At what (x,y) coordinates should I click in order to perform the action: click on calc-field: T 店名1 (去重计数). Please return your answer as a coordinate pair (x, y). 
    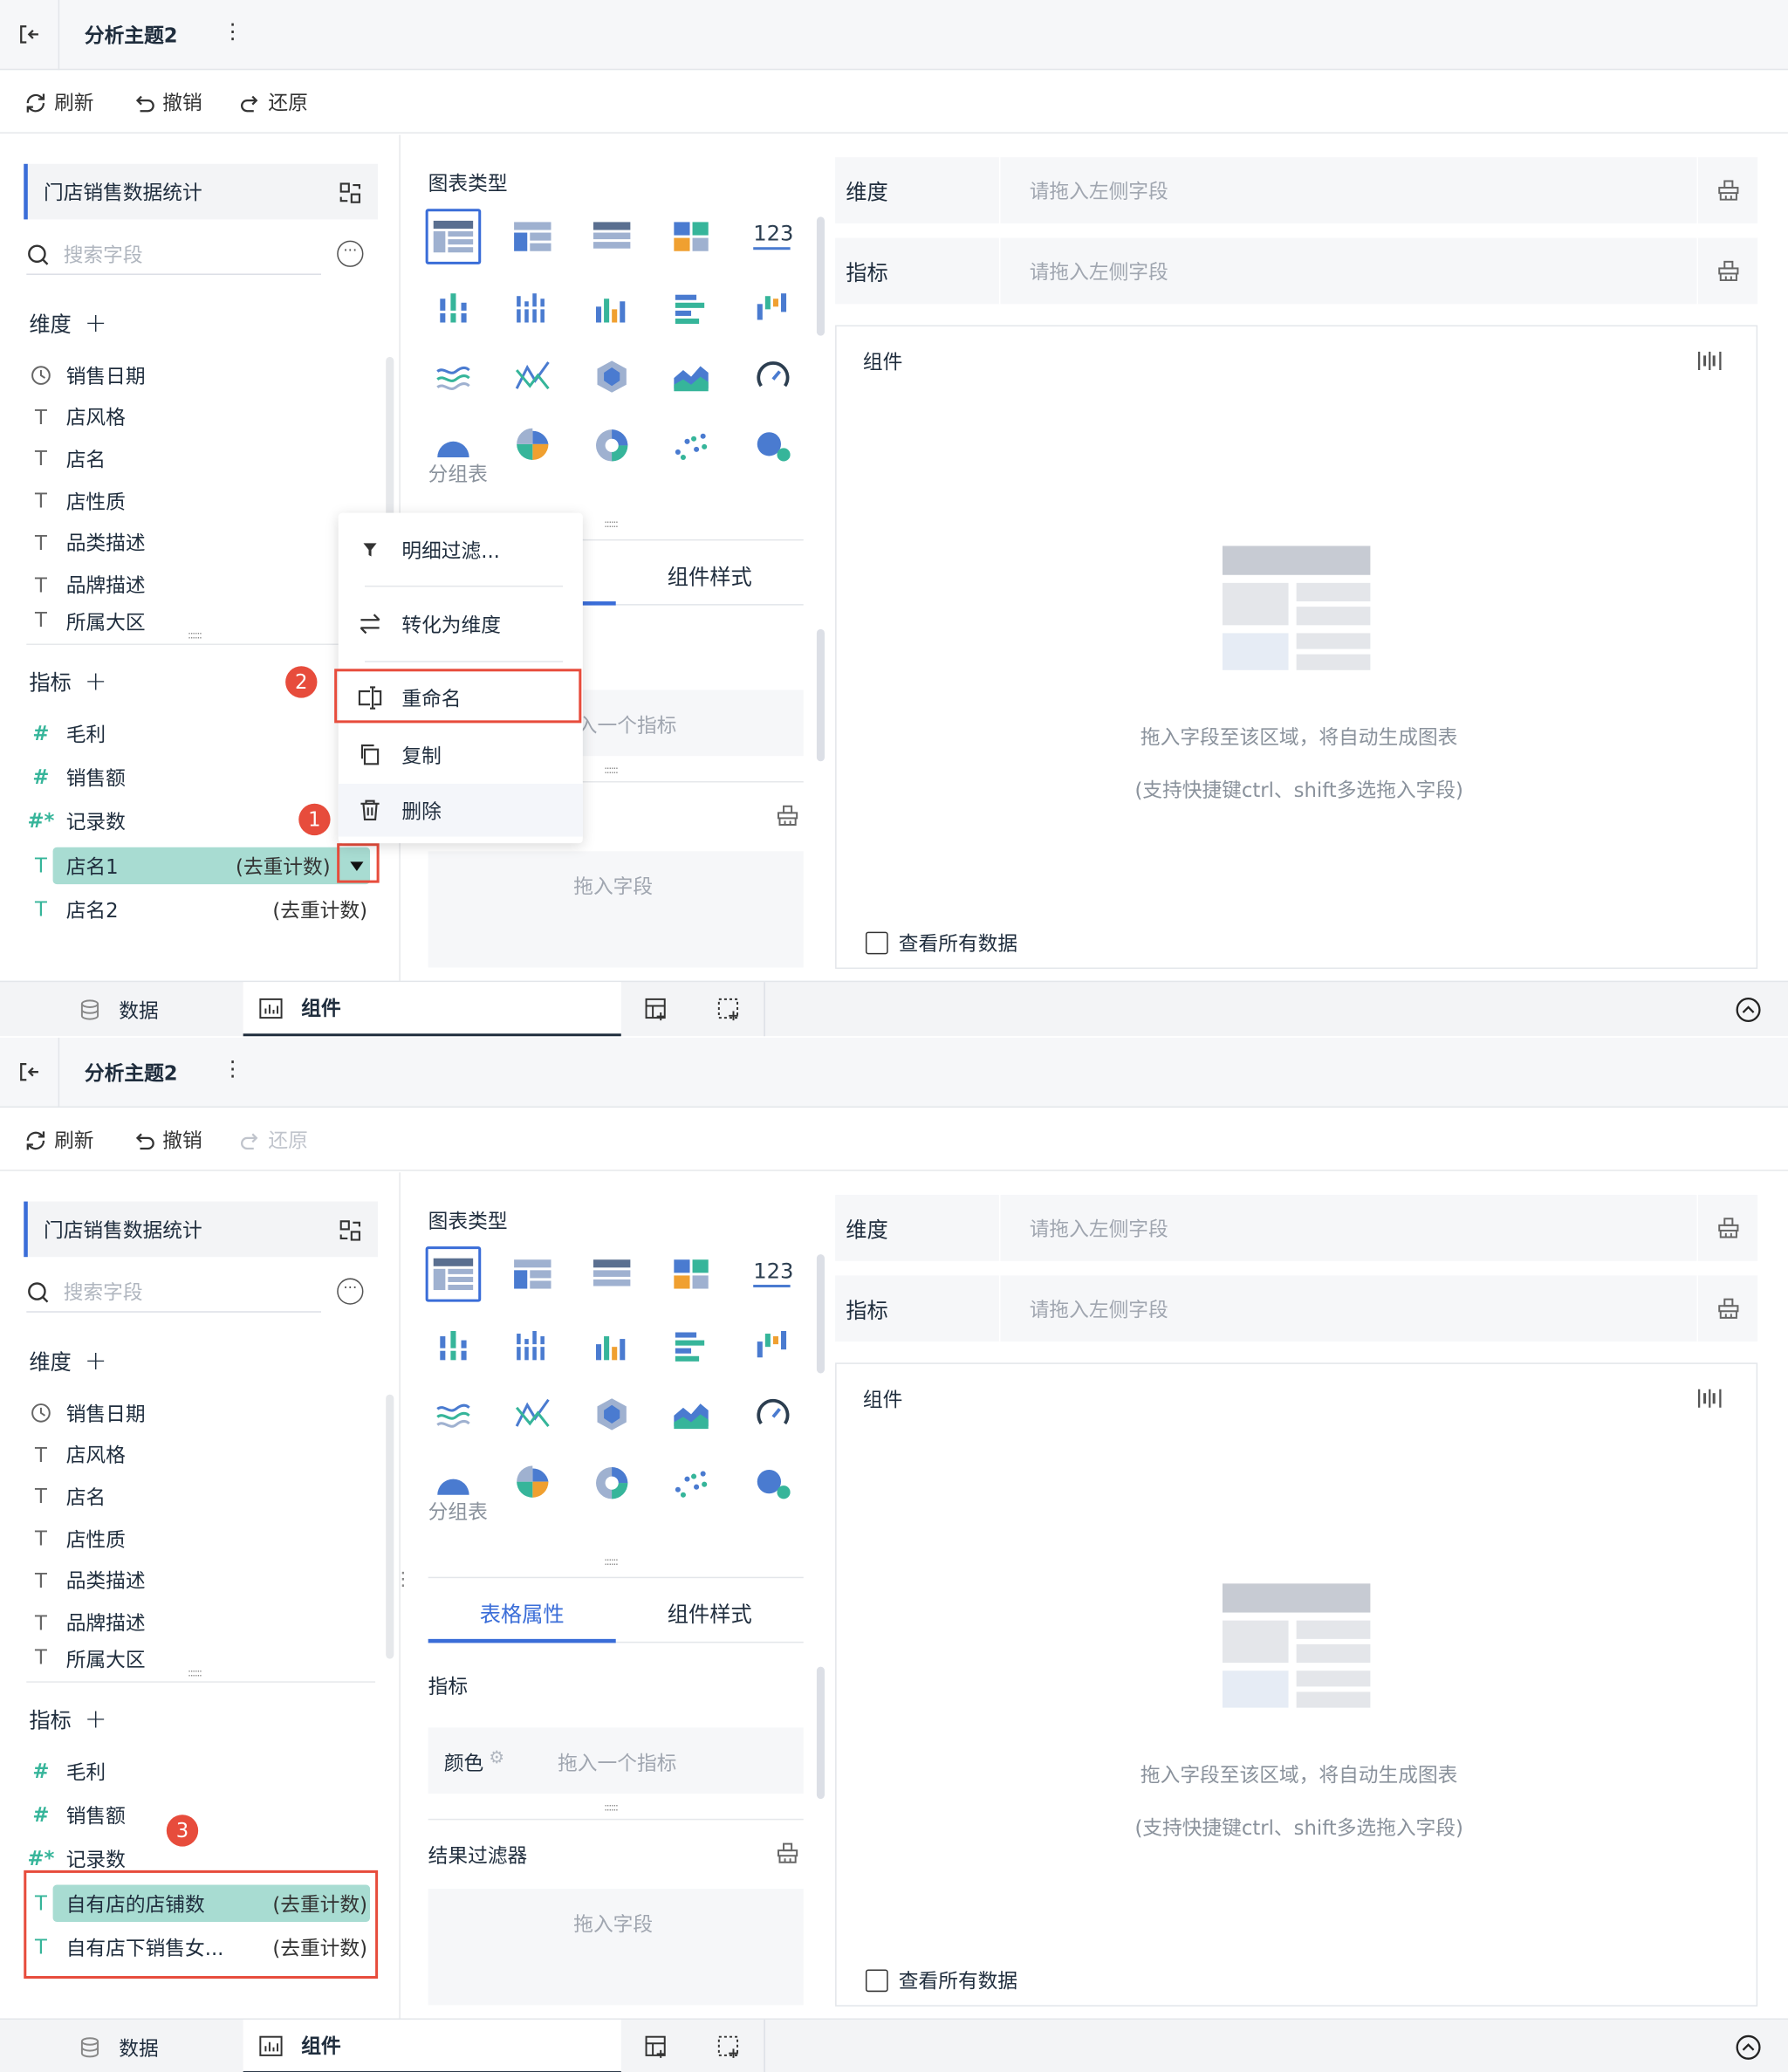
    Looking at the image, I should click on (202, 865).